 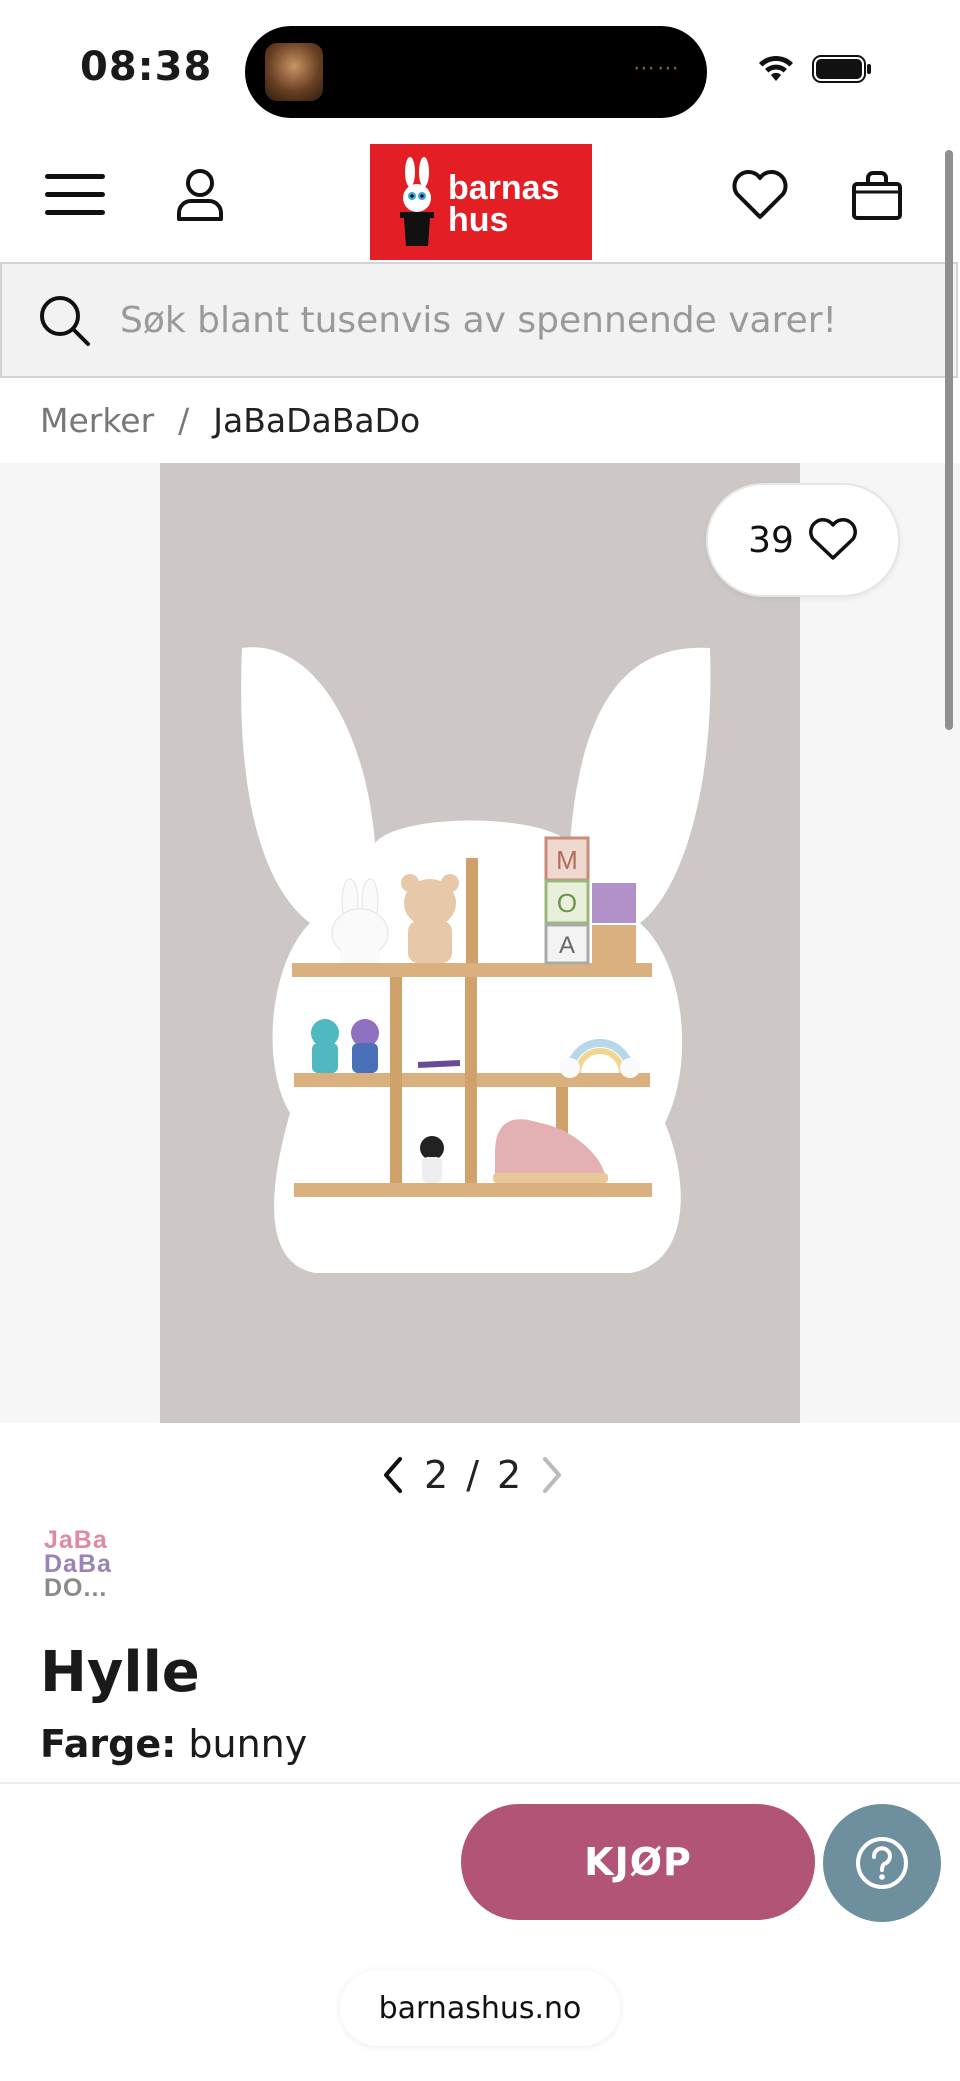 I want to click on menu-button, so click(x=75, y=195).